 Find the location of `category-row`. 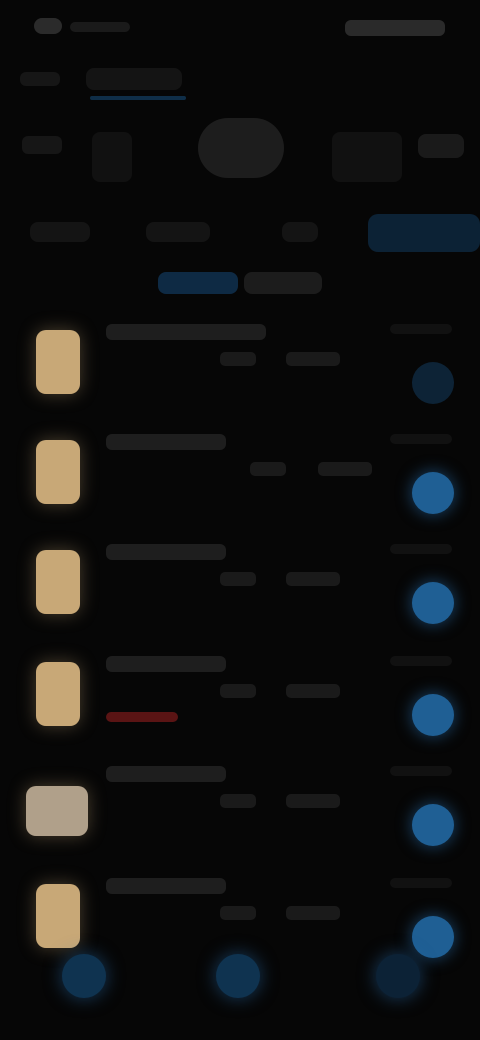

category-row is located at coordinates (240, 153).